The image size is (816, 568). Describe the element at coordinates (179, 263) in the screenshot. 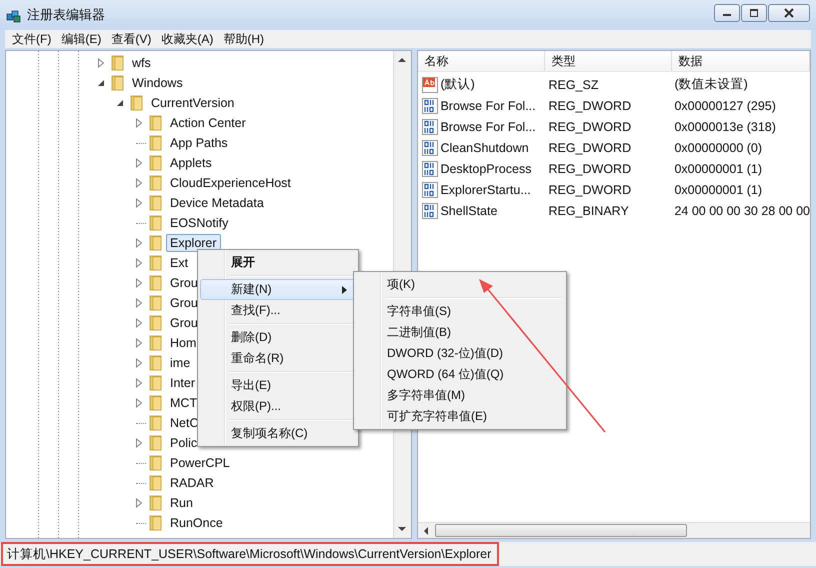

I see `tree-item: Ext` at that location.